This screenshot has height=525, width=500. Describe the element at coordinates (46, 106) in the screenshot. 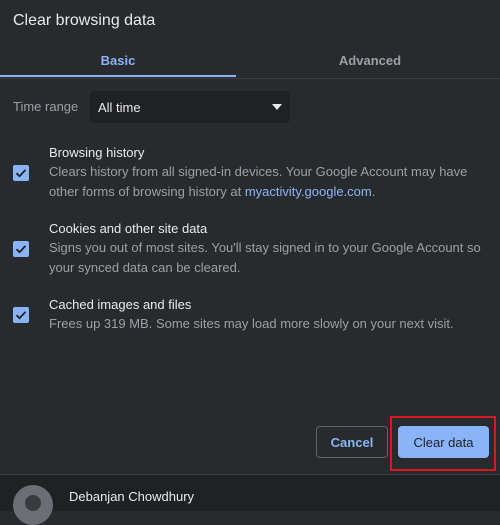

I see `time-range-label: Time range` at that location.